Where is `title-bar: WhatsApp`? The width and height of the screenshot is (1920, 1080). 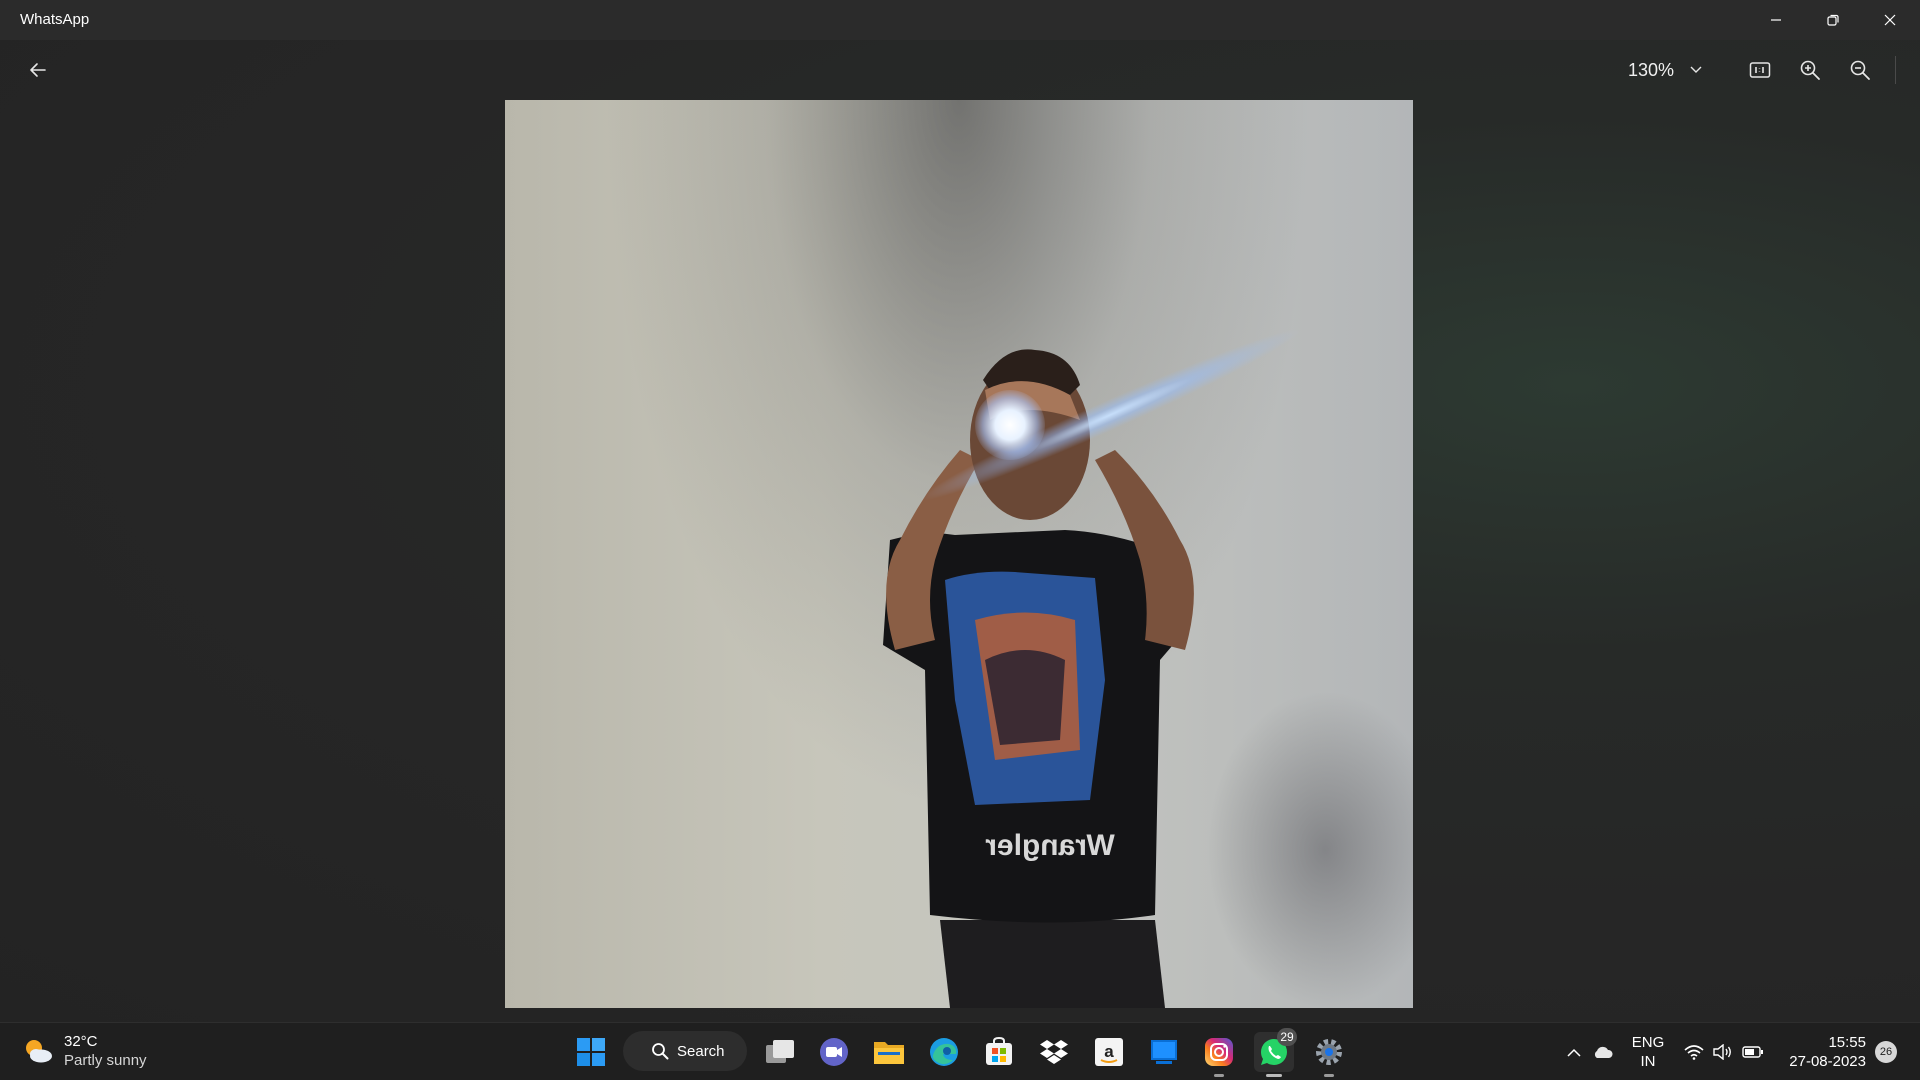 title-bar: WhatsApp is located at coordinates (960, 20).